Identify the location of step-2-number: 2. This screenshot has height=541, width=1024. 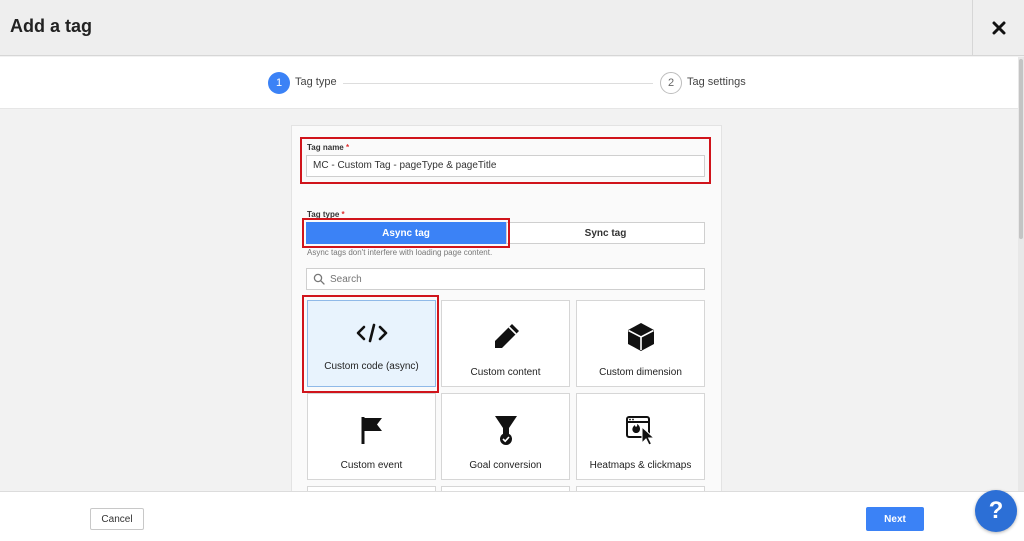
(671, 83).